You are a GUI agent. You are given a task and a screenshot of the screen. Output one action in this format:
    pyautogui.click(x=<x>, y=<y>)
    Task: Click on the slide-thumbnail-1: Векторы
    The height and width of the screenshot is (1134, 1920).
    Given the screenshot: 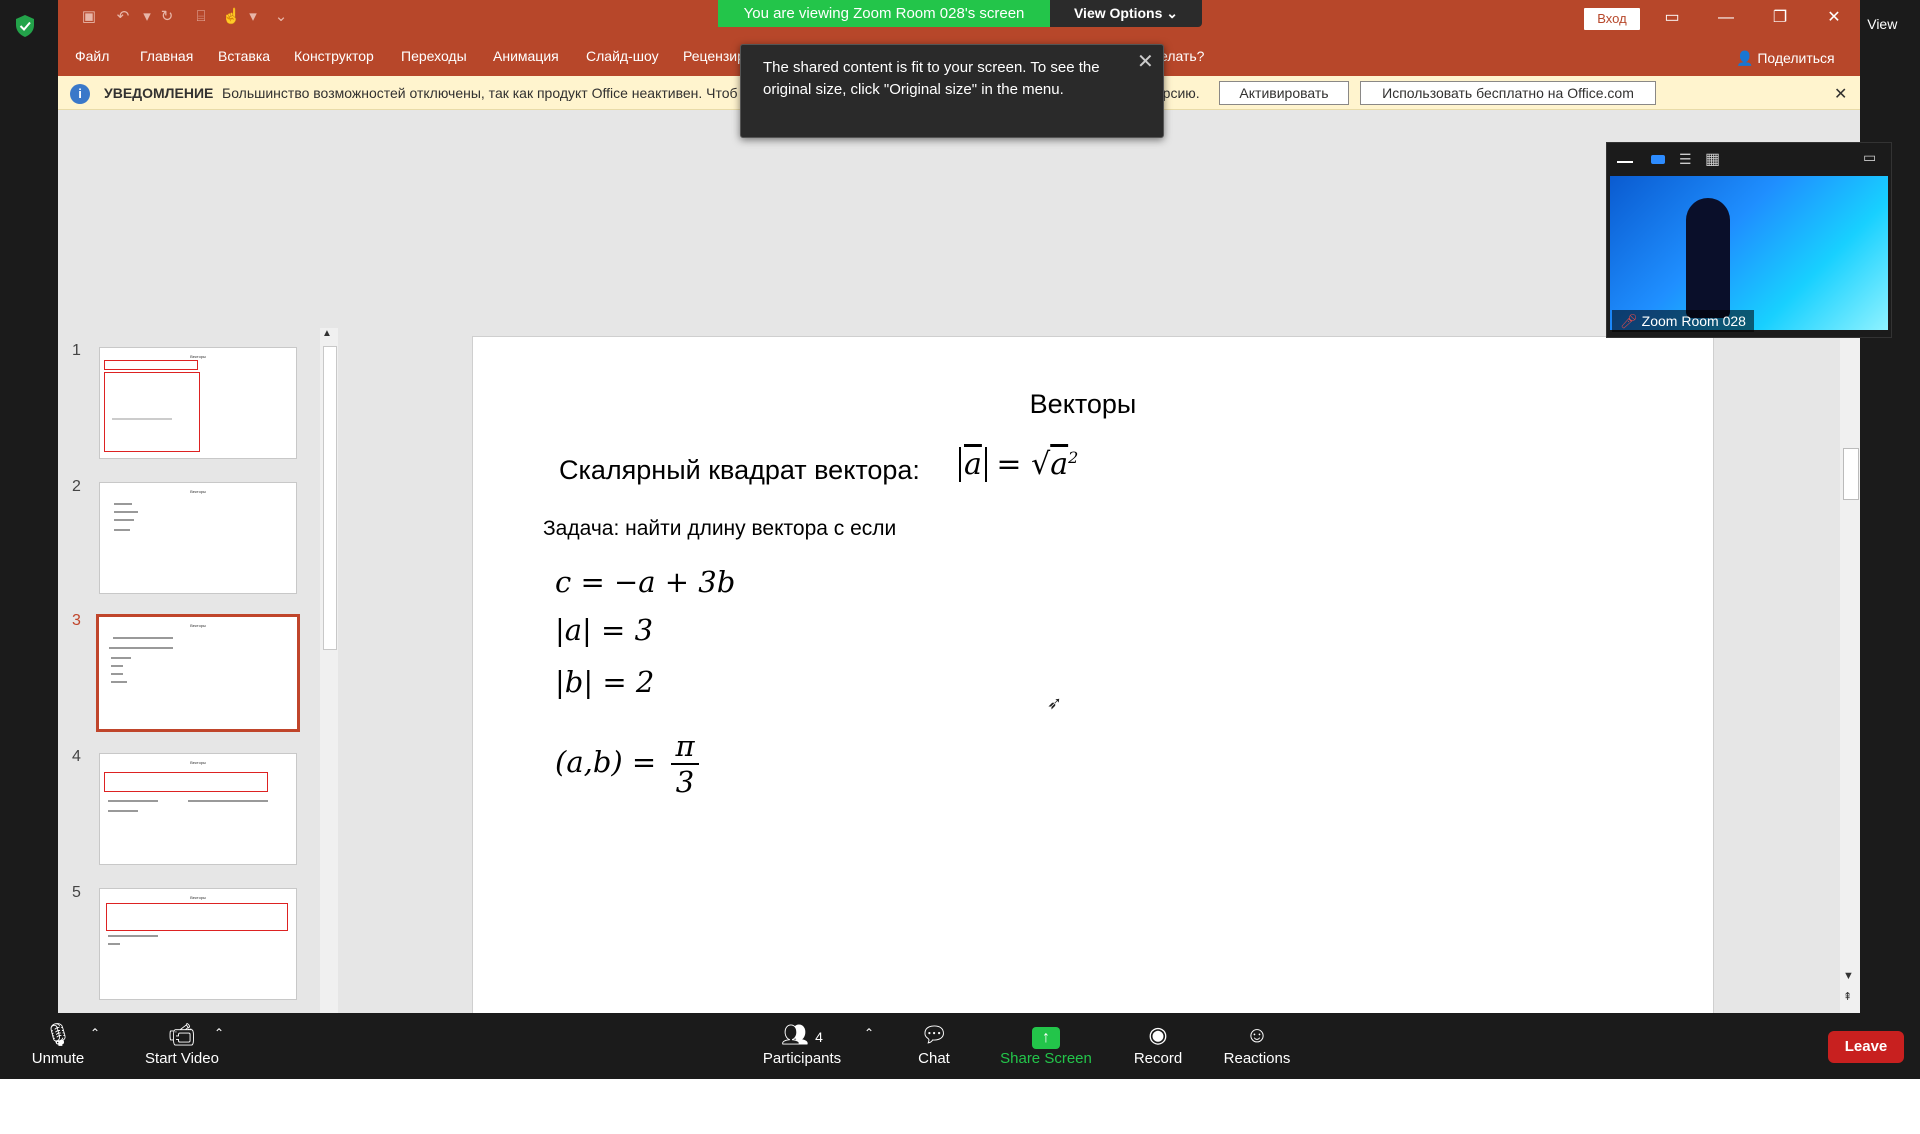 What is the action you would take?
    pyautogui.click(x=198, y=403)
    